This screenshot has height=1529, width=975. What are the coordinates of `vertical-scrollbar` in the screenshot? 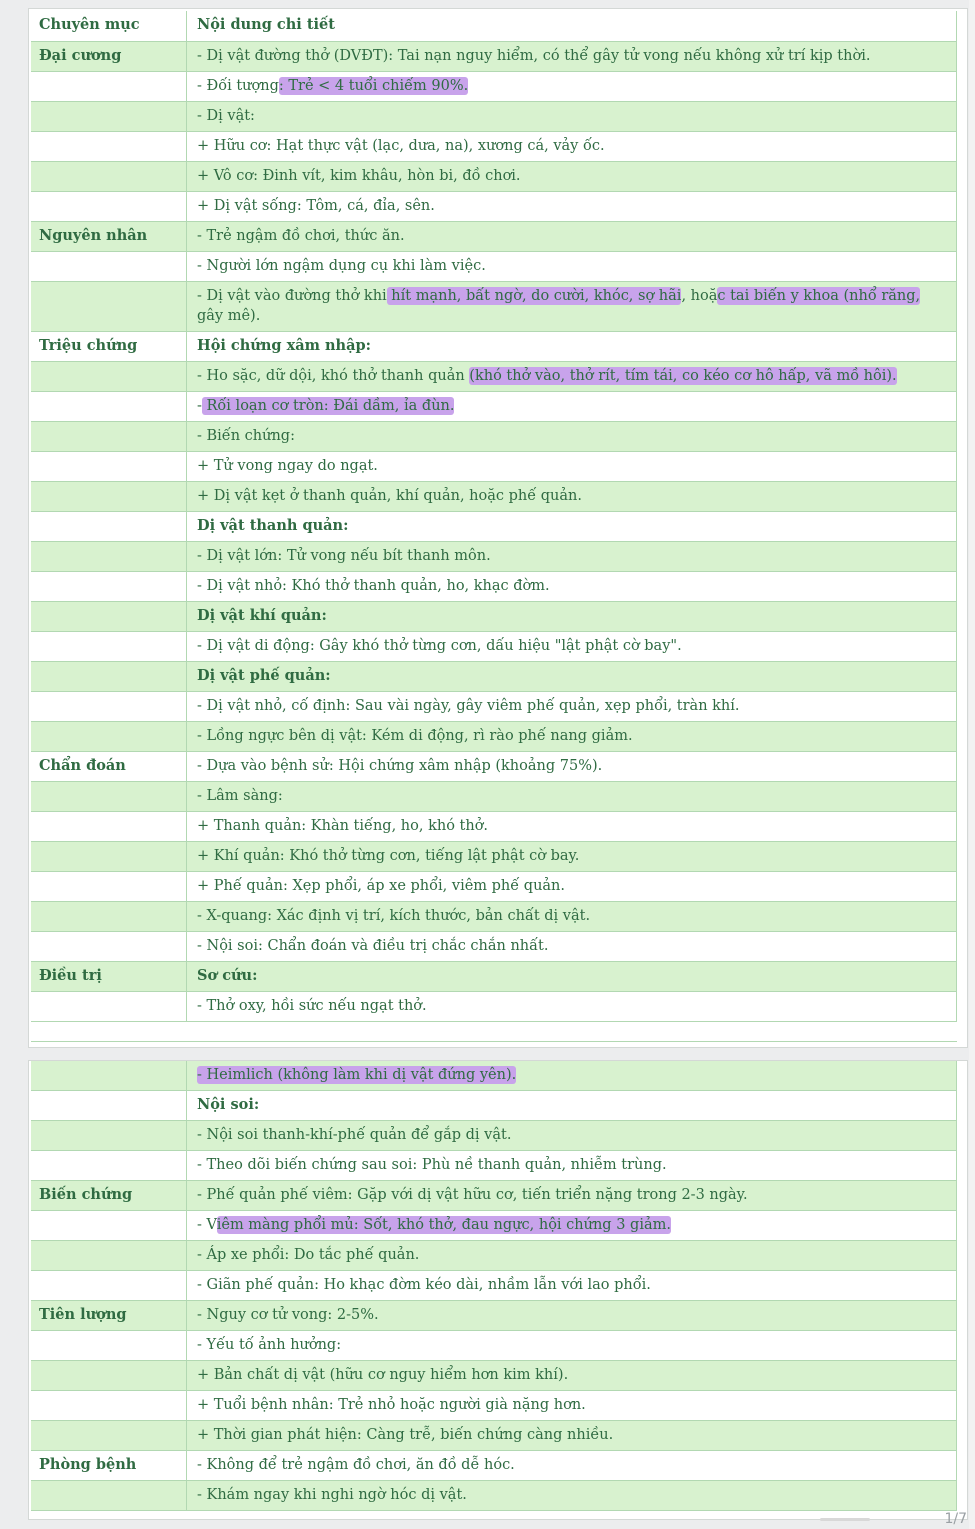 It's located at (972, 764).